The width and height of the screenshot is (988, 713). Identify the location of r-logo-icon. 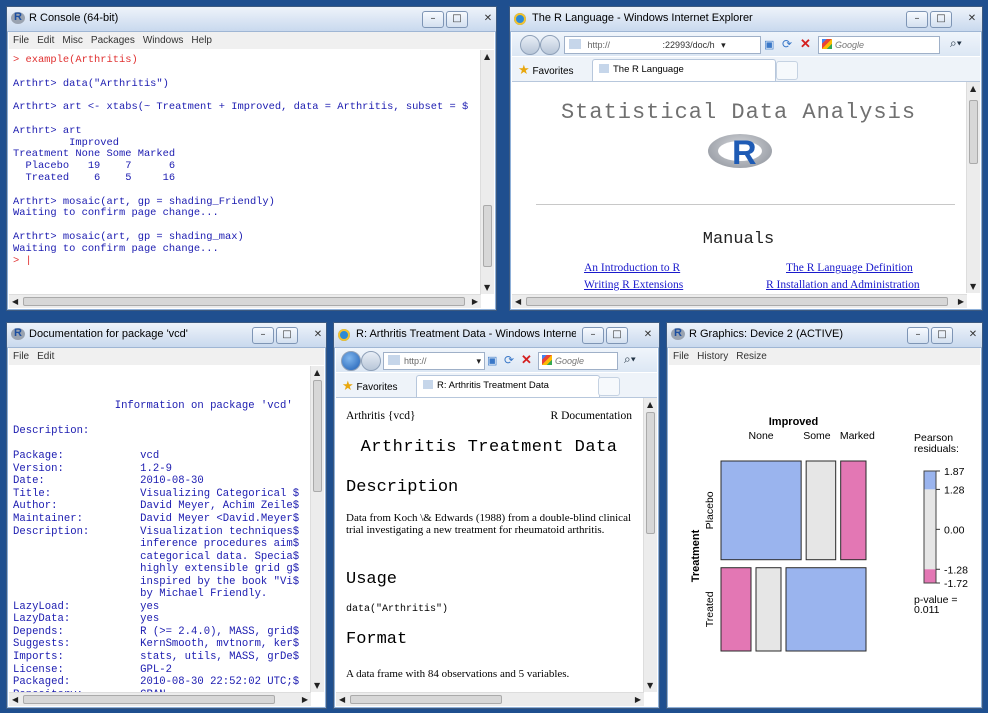
(18, 333).